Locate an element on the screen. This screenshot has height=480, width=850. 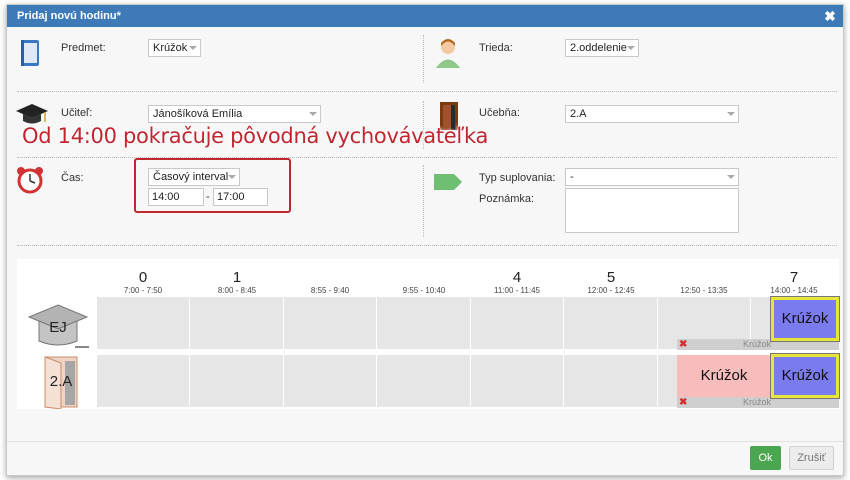
room-label: Učebňa: is located at coordinates (499, 113).